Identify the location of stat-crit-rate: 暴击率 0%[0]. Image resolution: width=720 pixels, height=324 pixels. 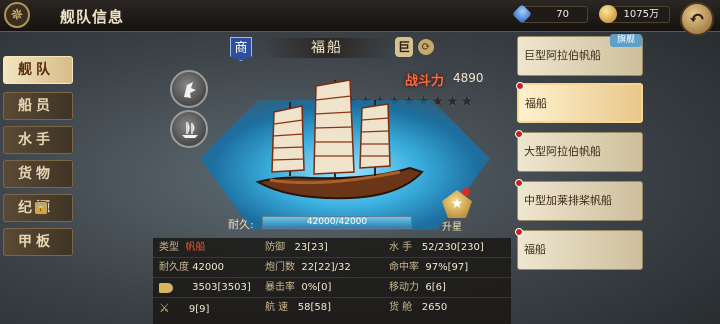
(298, 287).